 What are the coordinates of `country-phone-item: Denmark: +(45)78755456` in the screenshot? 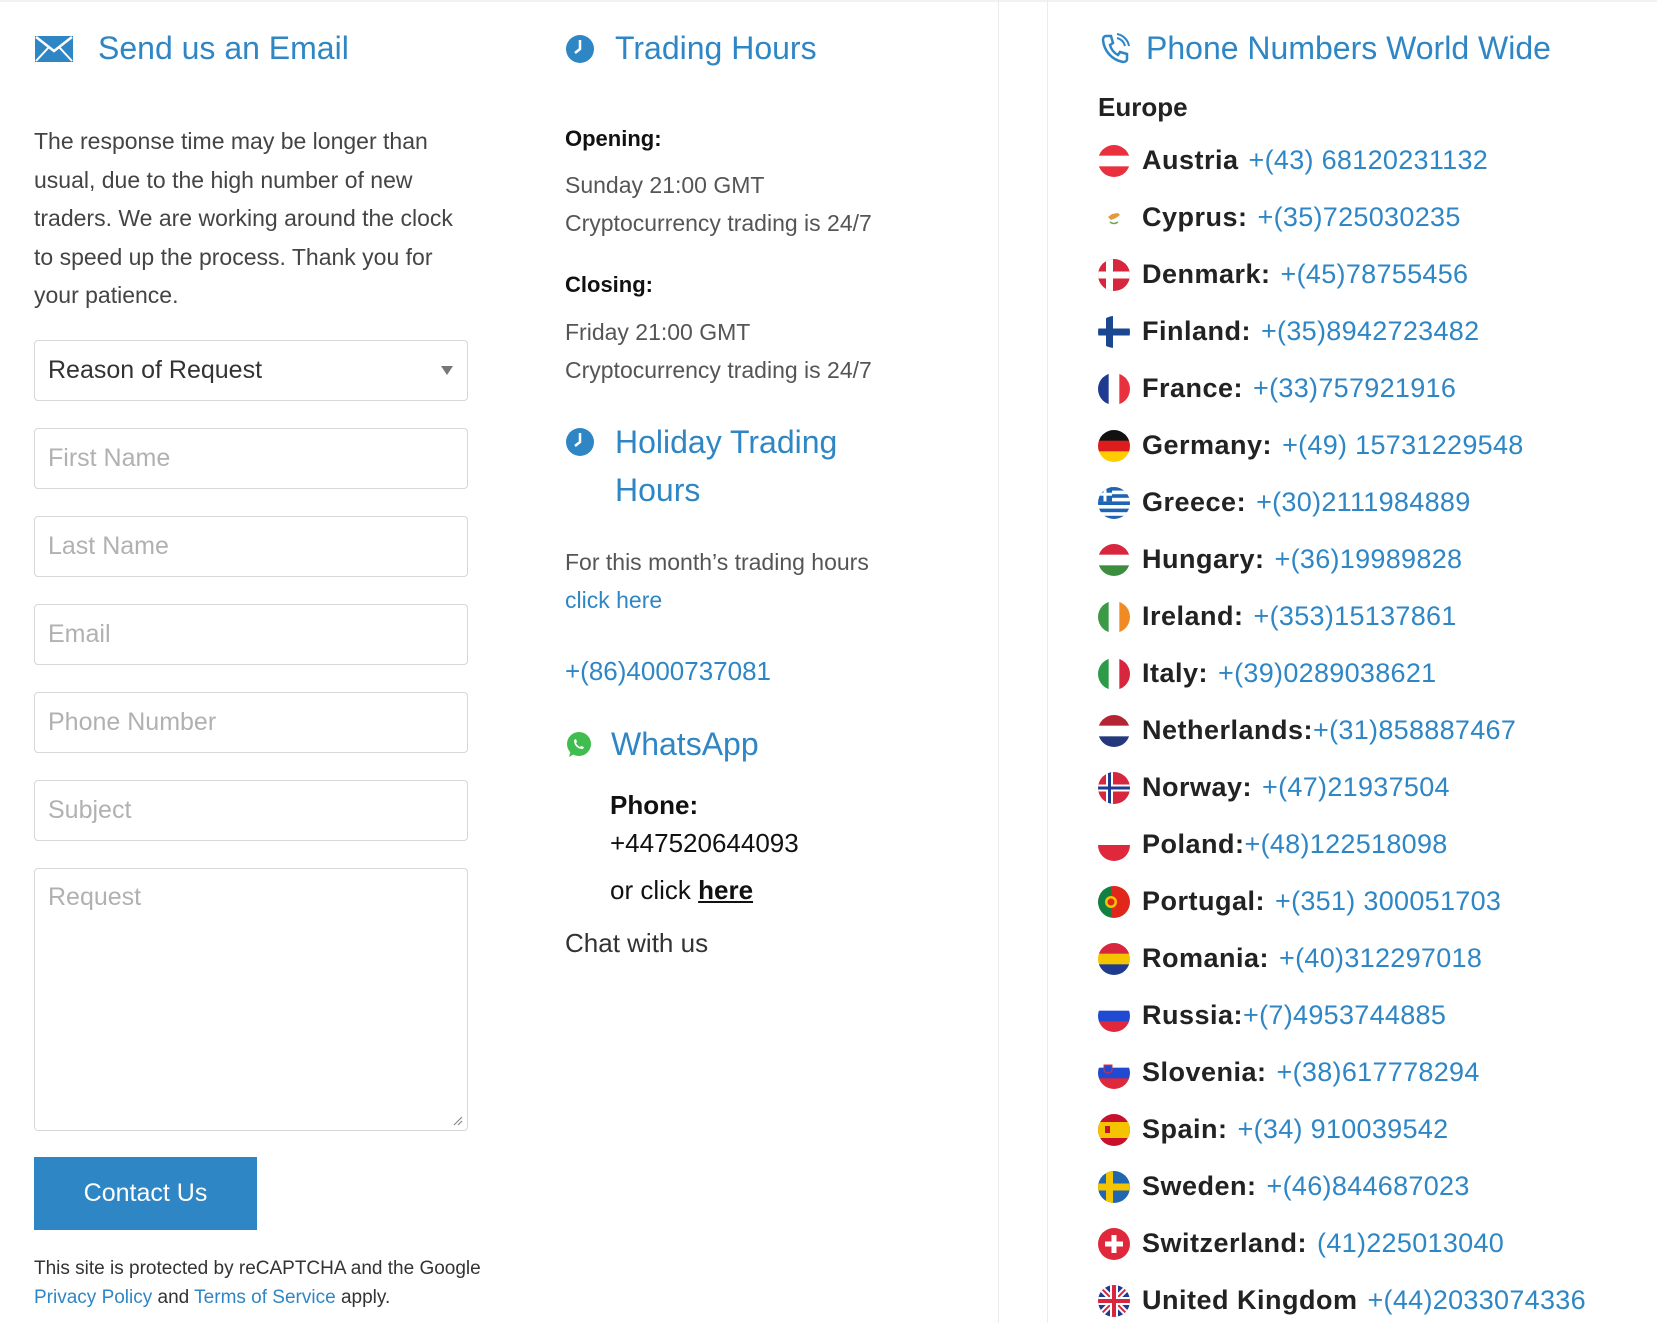 It's located at (1342, 274).